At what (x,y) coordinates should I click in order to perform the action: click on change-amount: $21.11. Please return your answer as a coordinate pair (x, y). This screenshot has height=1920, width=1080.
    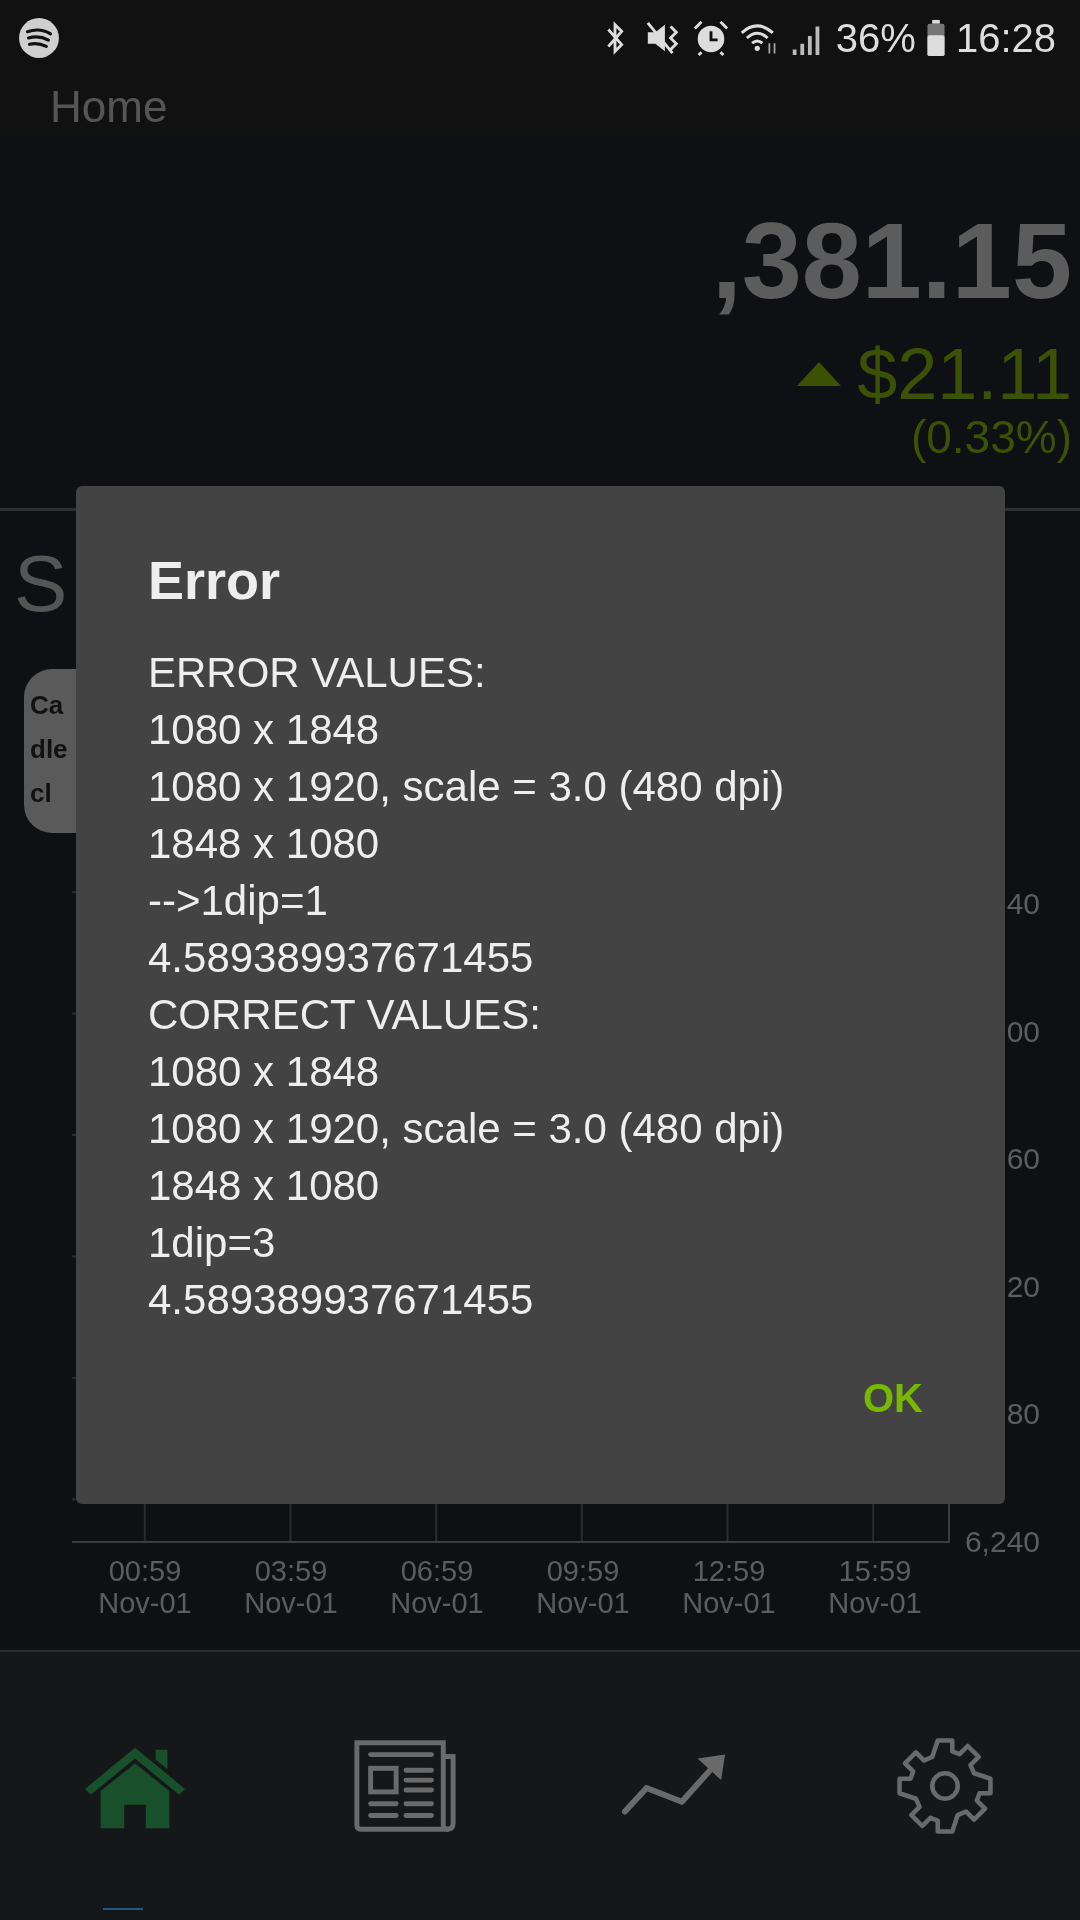
    Looking at the image, I should click on (964, 374).